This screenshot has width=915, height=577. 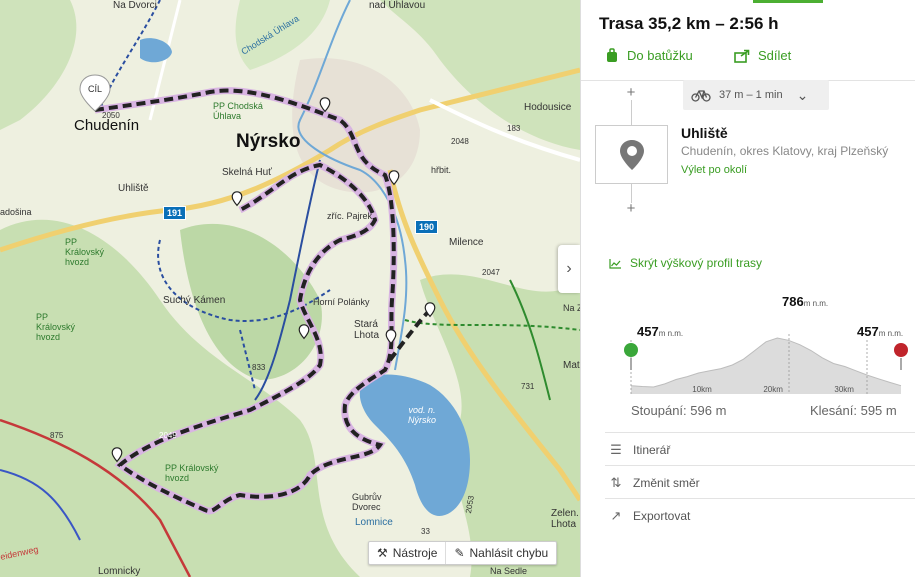 What do you see at coordinates (509, 571) in the screenshot?
I see `town-na-sedle: Na Sedle` at bounding box center [509, 571].